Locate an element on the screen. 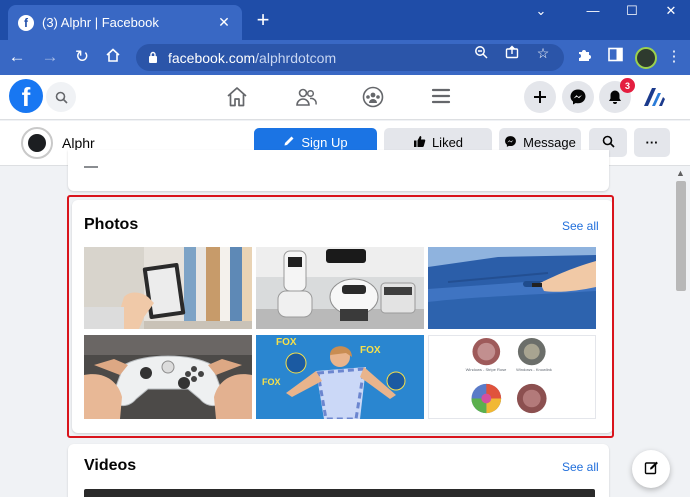 This screenshot has width=690, height=497. facebook-top-nav: f is located at coordinates (345, 97).